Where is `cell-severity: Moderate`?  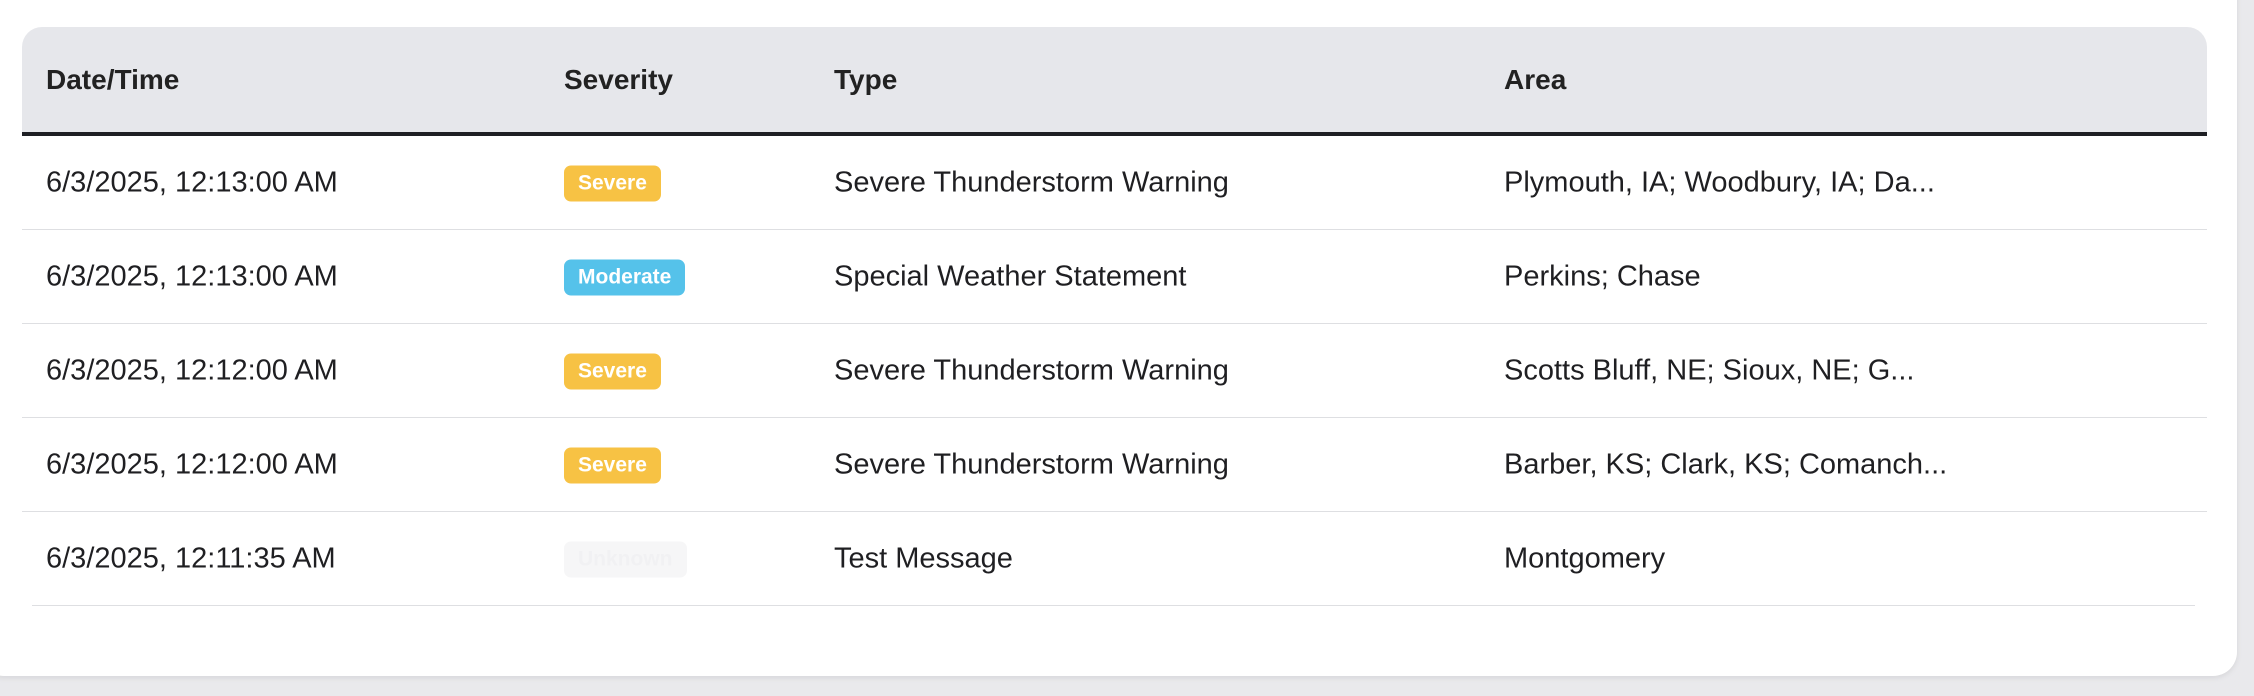 cell-severity: Moderate is located at coordinates (625, 276).